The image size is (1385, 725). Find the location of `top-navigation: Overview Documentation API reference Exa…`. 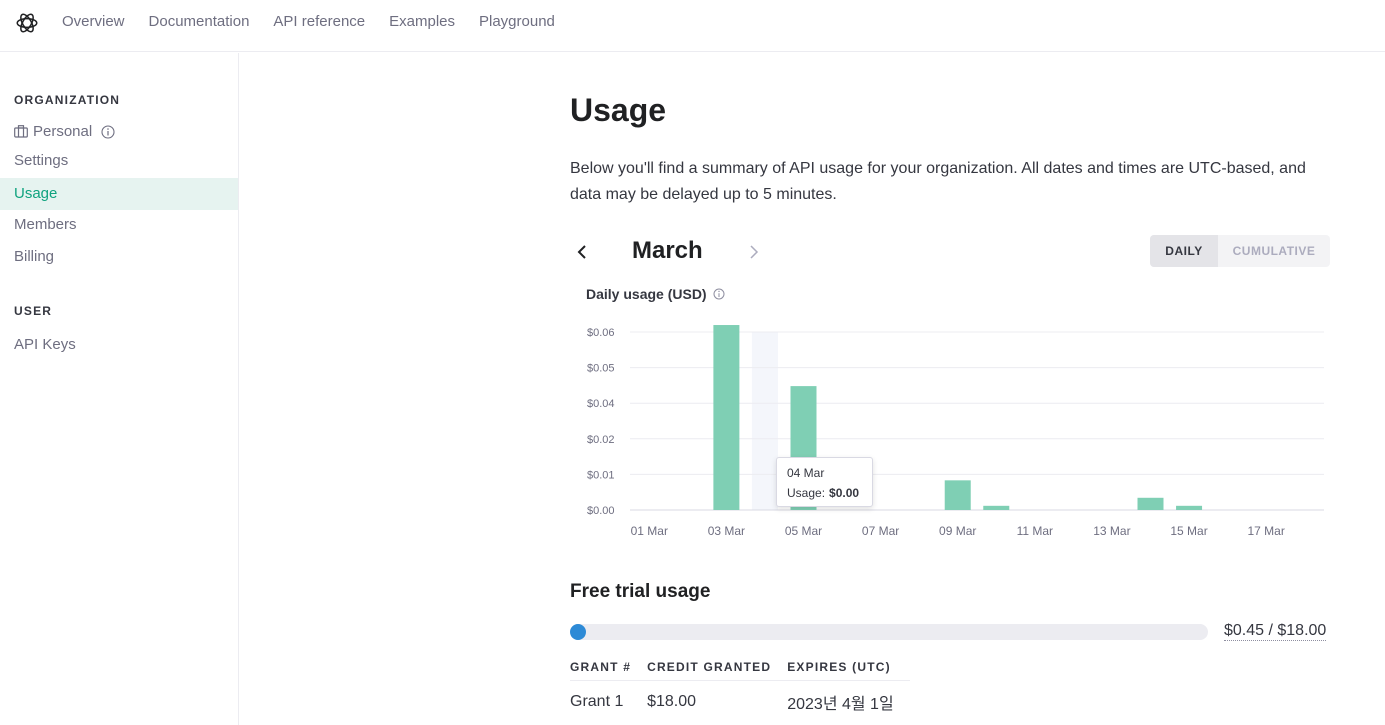

top-navigation: Overview Documentation API reference Exa… is located at coordinates (692, 26).